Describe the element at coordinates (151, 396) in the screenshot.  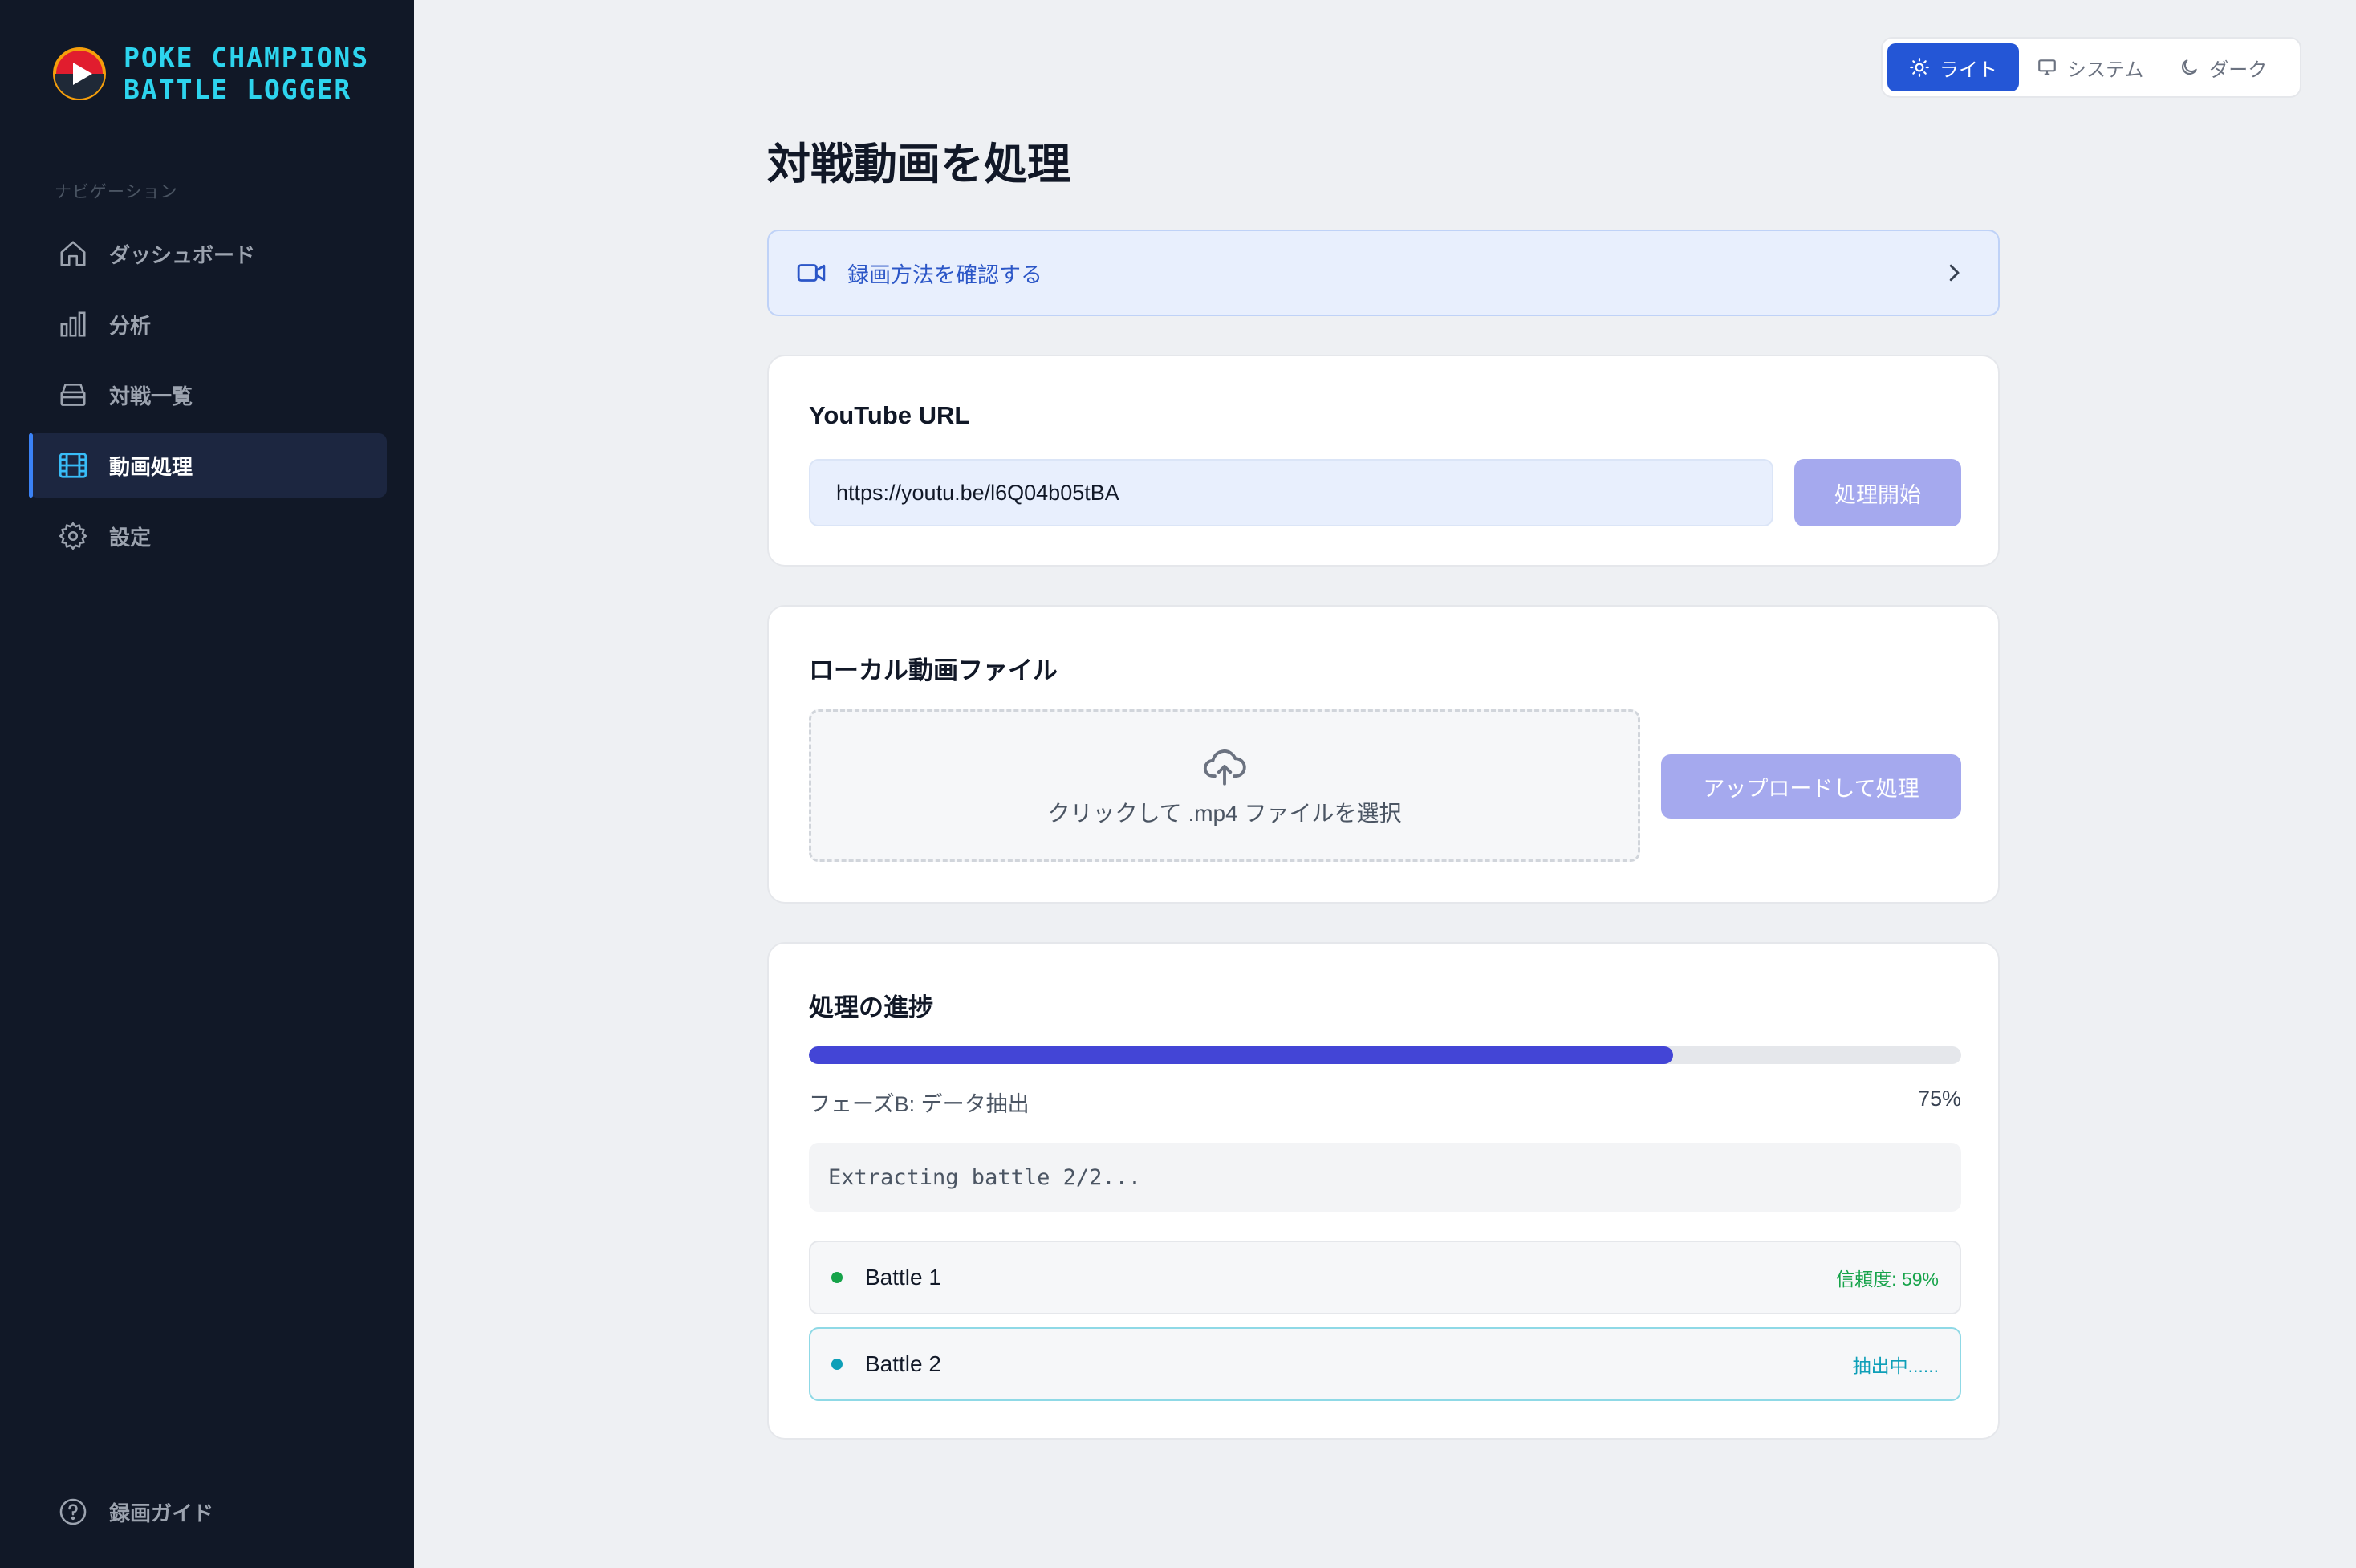
I see `sidebar-item-label: 対戦一覧` at that location.